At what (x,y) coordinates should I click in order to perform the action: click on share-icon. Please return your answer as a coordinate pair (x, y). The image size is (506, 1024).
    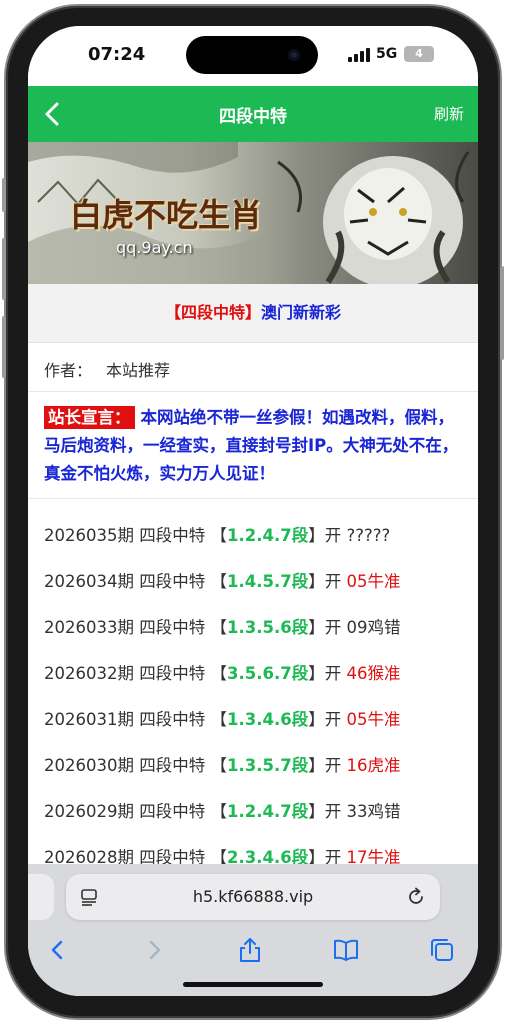
    Looking at the image, I should click on (250, 950).